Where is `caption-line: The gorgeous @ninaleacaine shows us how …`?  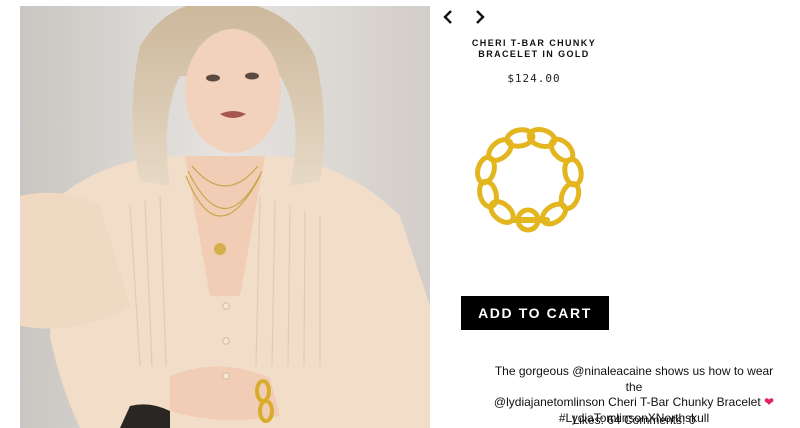 caption-line: The gorgeous @ninaleacaine shows us how … is located at coordinates (634, 379).